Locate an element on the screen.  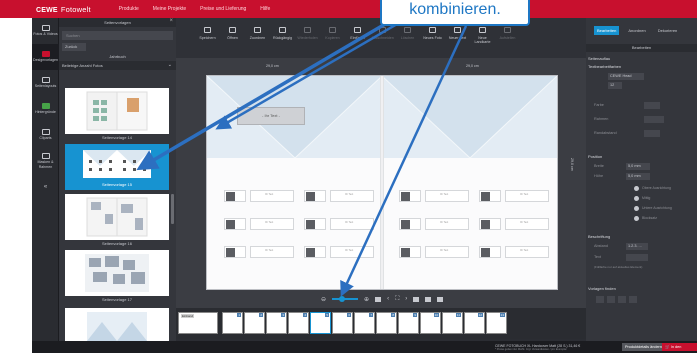
tab-decorate: Dekorieren is located at coordinates (668, 30).